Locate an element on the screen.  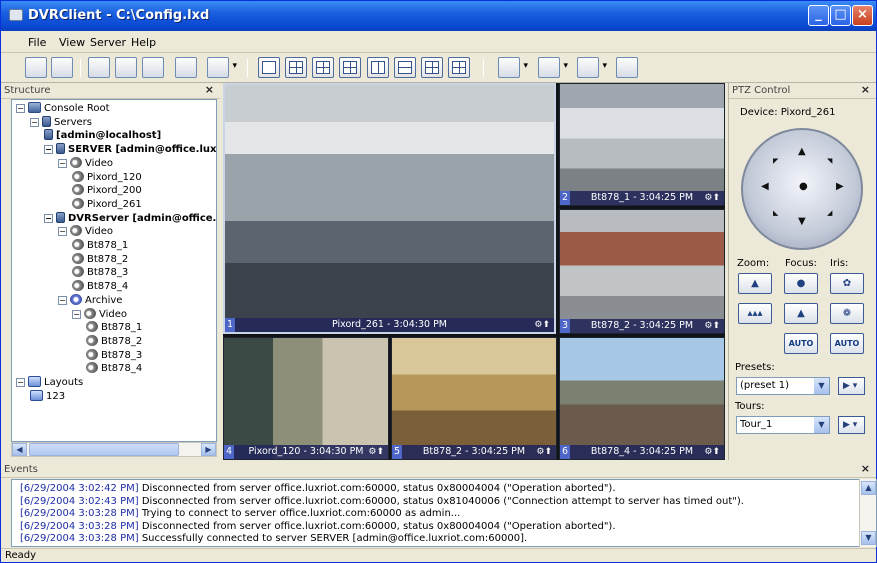
tree-item: − Archive is located at coordinates (90, 300).